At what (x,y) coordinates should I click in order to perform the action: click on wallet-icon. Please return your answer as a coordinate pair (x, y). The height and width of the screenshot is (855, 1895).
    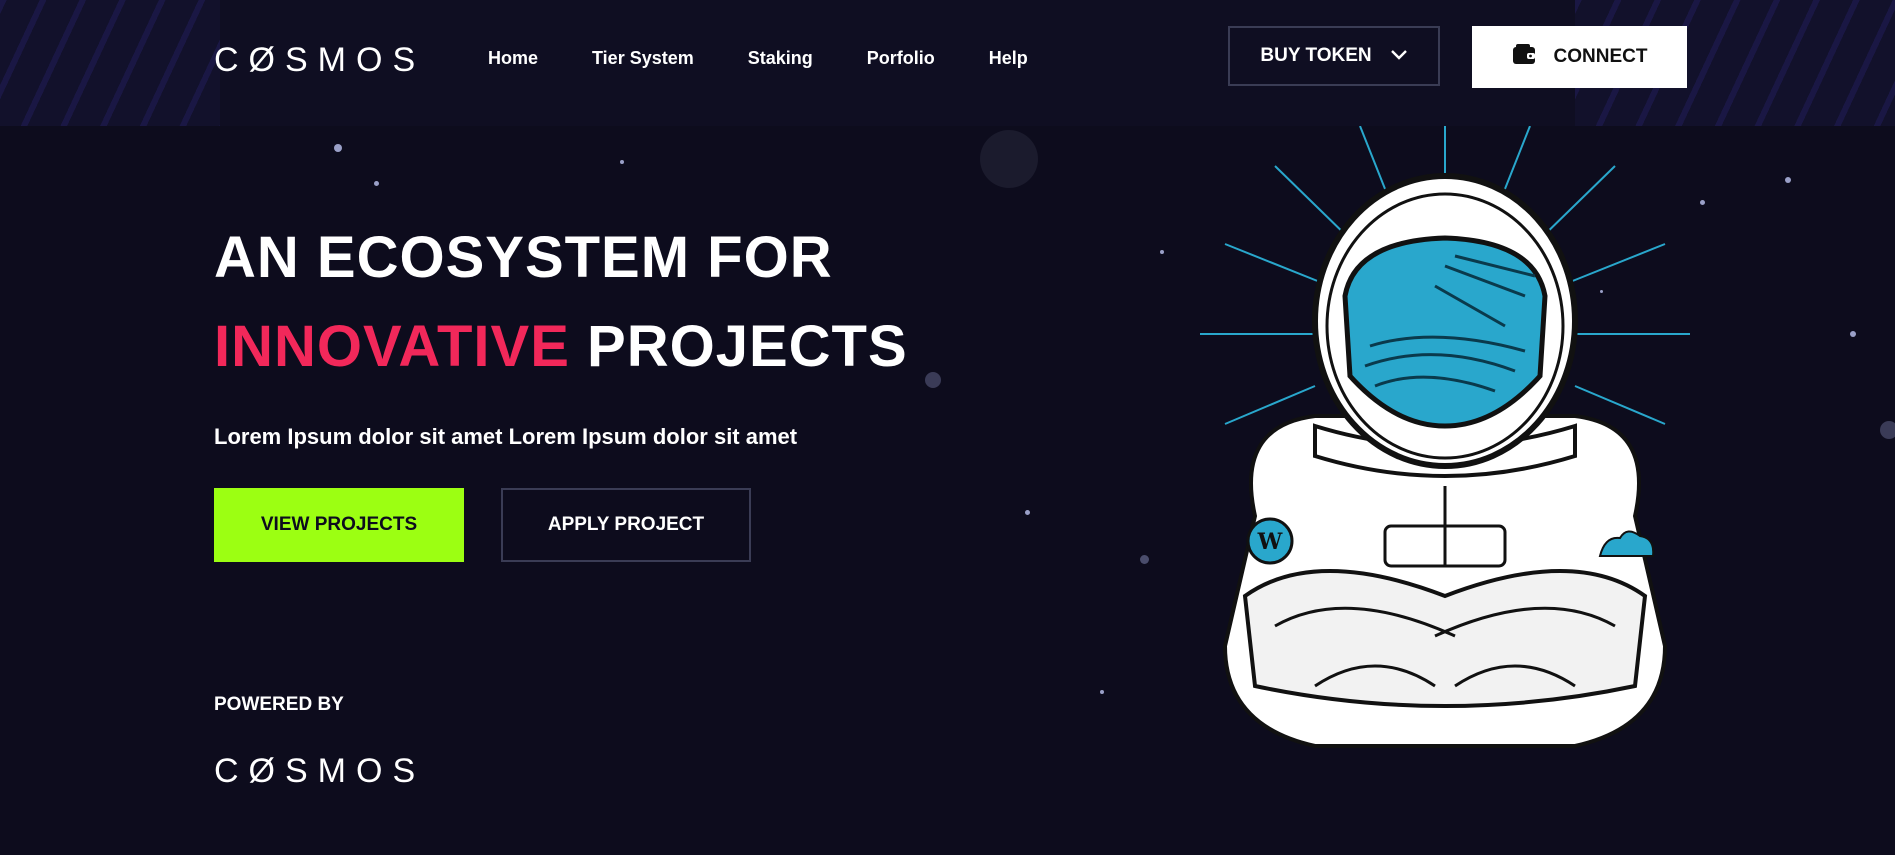
    Looking at the image, I should click on (1524, 57).